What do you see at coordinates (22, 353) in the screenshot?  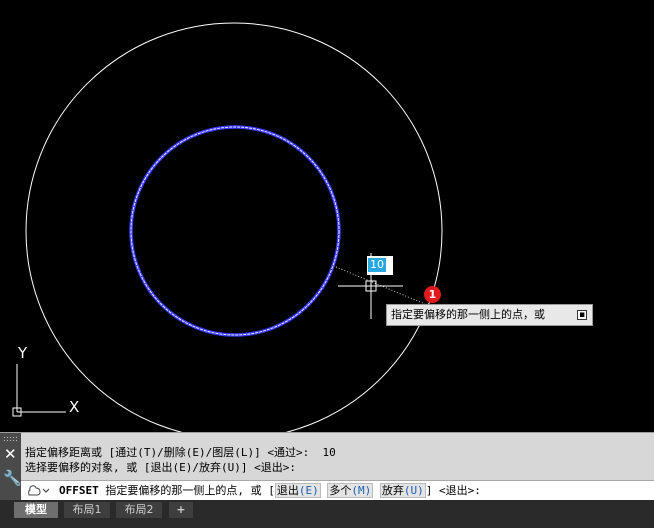 I see `ucs-y-label: Y` at bounding box center [22, 353].